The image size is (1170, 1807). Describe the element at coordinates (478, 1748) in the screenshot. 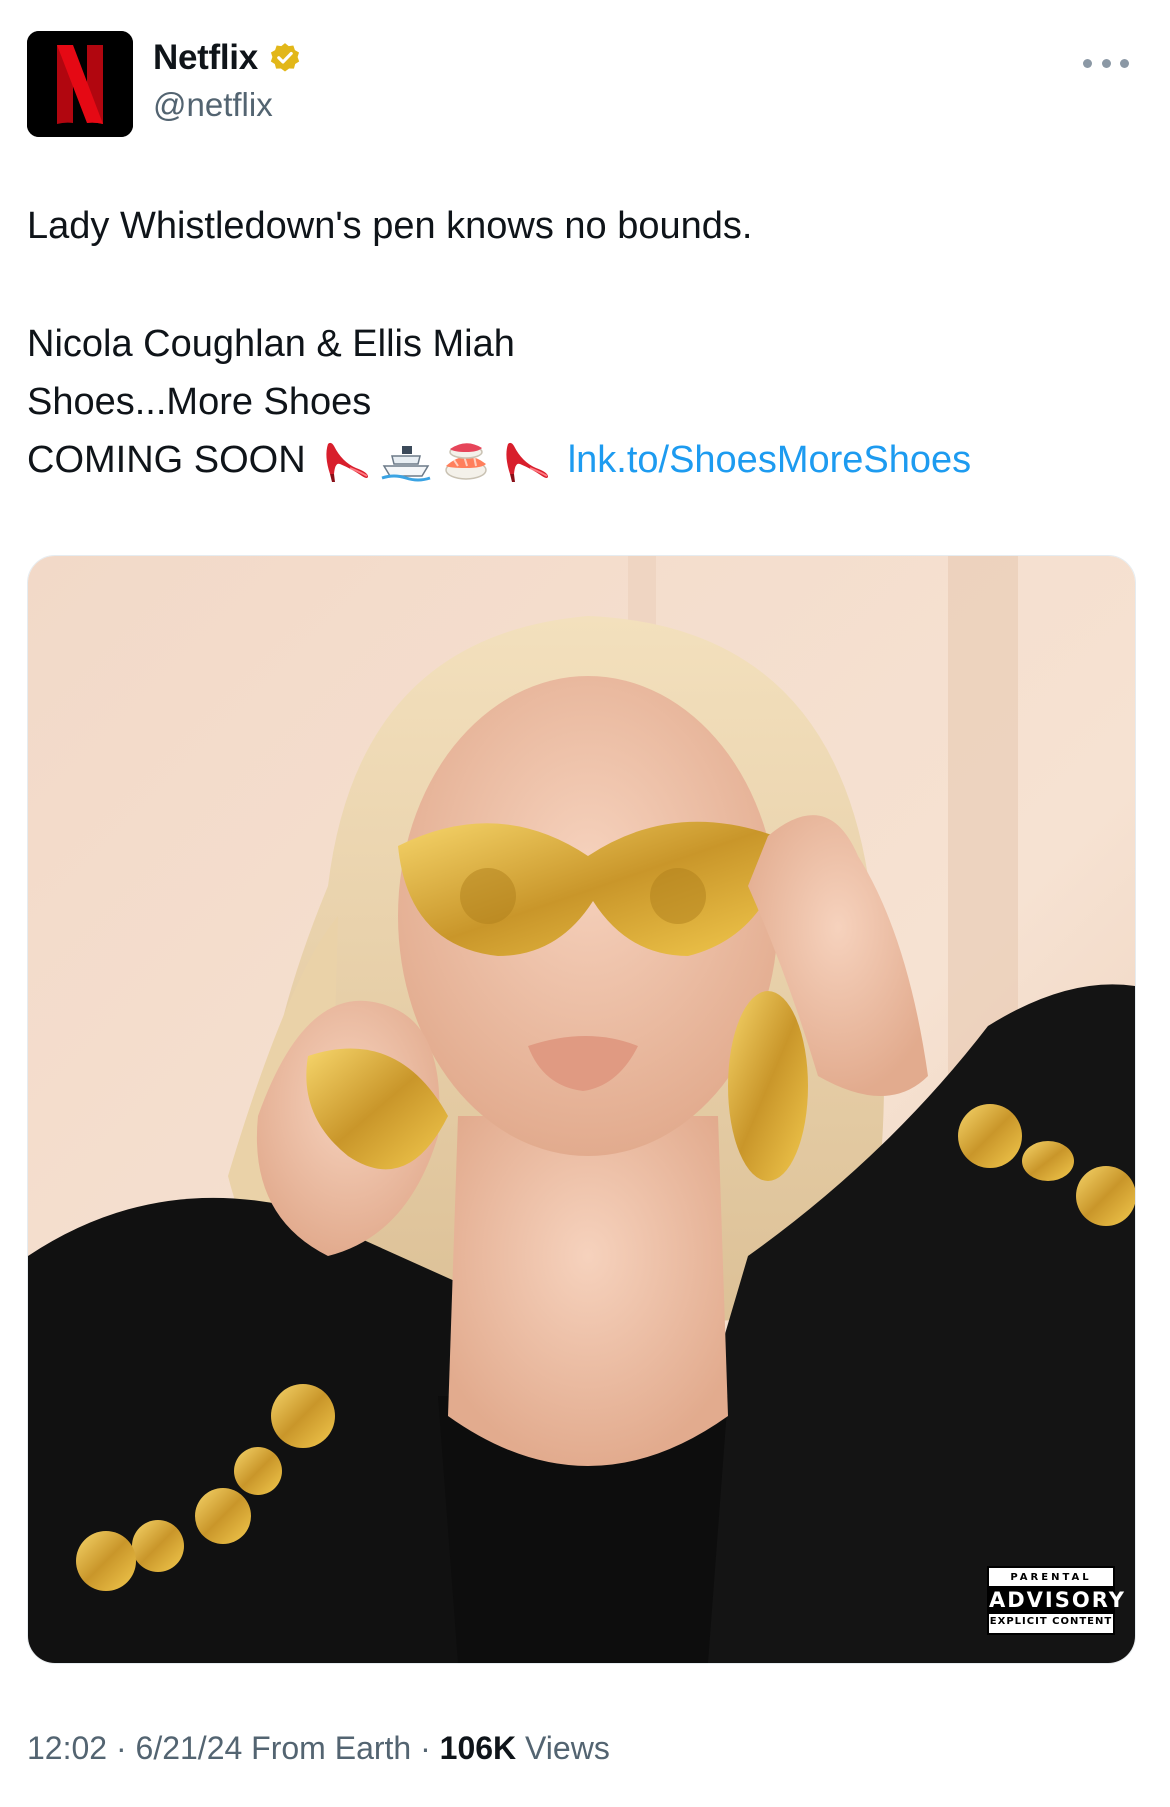

I see `views-count: 106K` at that location.